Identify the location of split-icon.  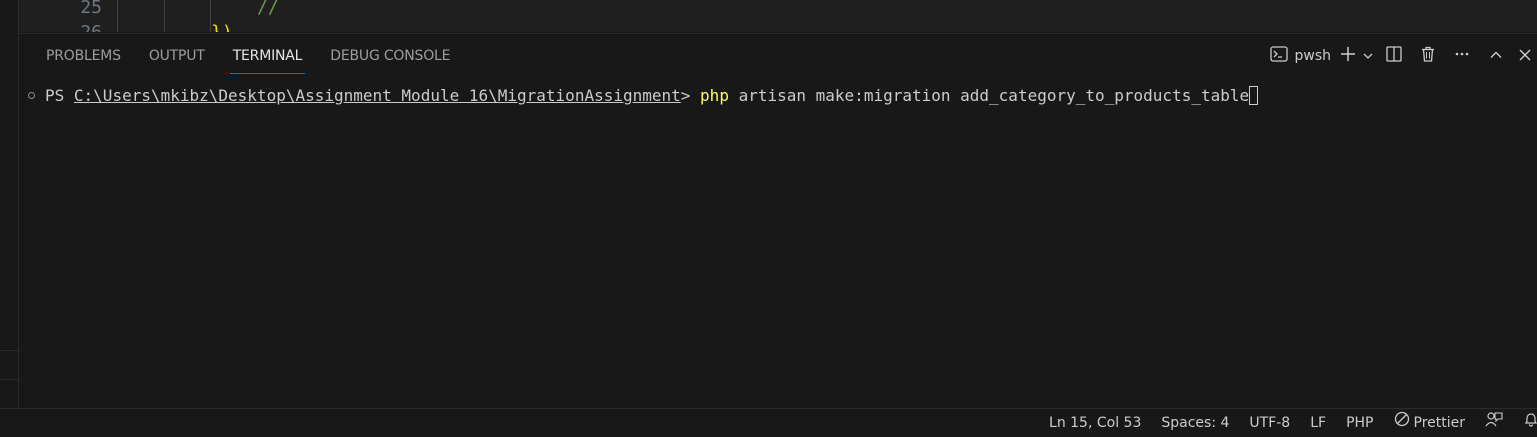
(1394, 56).